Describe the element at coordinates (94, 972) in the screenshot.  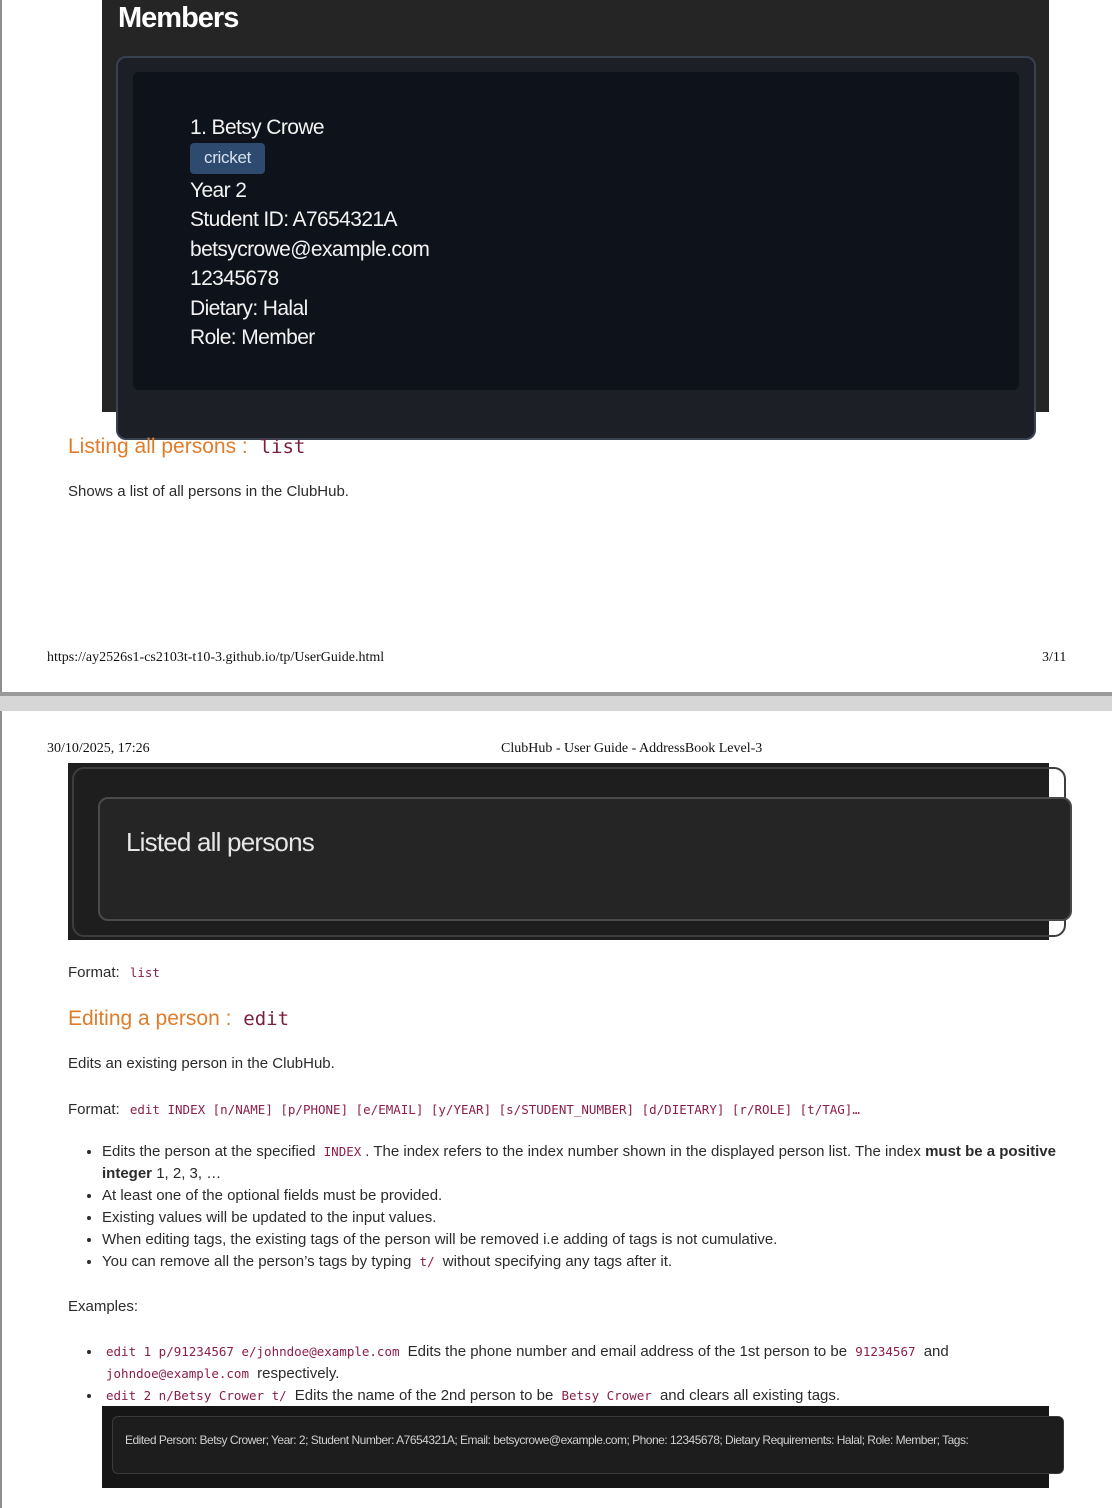
I see `list-format-label: Format:` at that location.